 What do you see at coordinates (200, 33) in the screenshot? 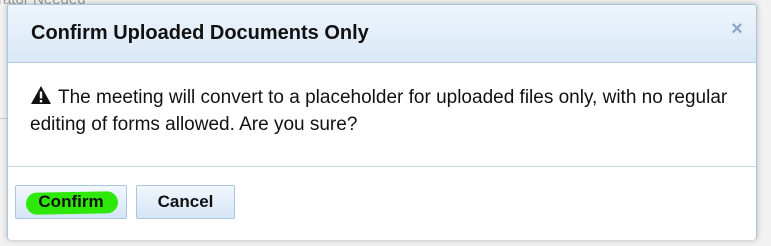
I see `dialog-title: Confirm Uploaded Documents Only` at bounding box center [200, 33].